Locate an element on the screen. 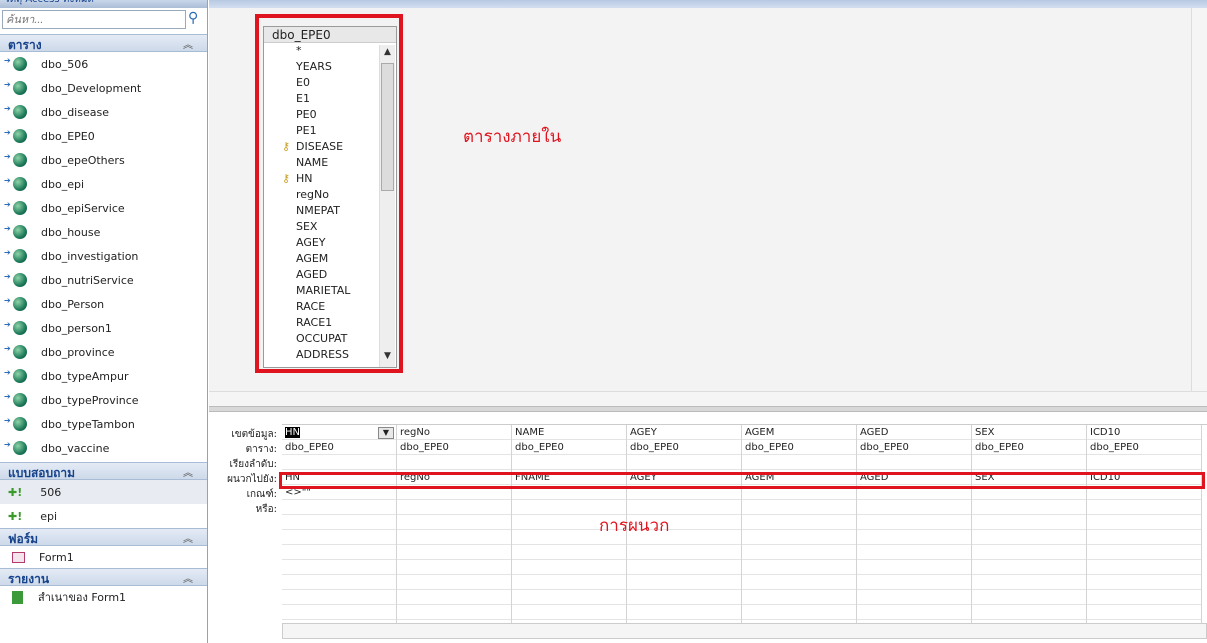  grid-cell: SEX is located at coordinates (1029, 432).